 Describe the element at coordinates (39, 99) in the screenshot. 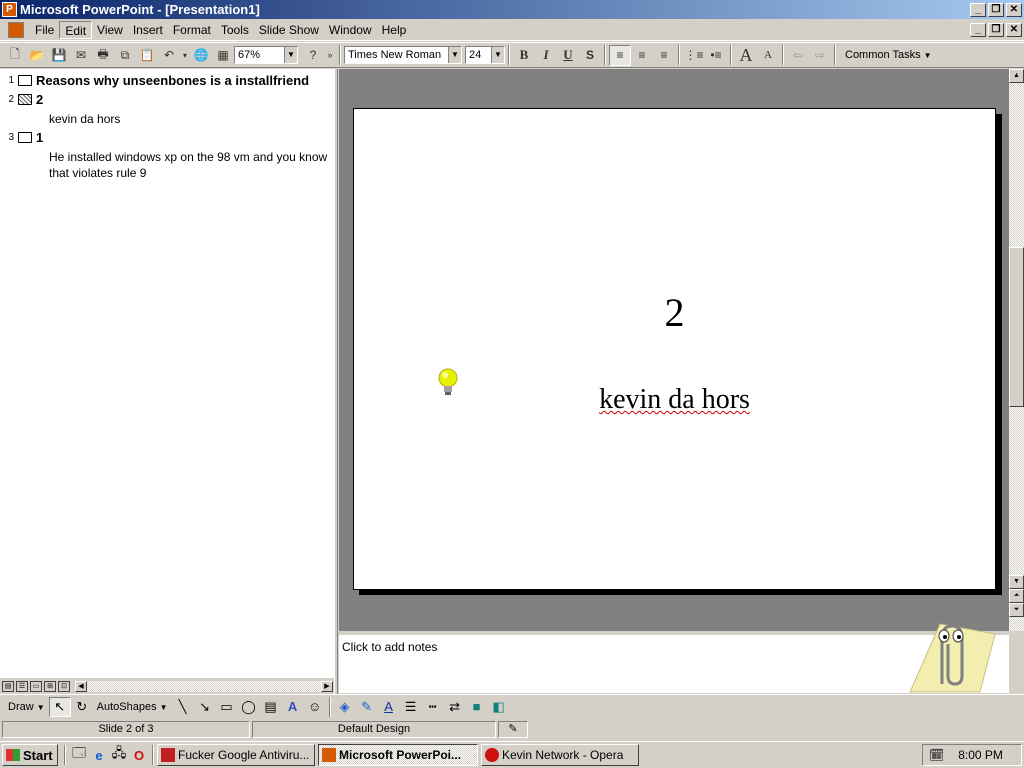

I see `outline-slide-title: 2` at that location.